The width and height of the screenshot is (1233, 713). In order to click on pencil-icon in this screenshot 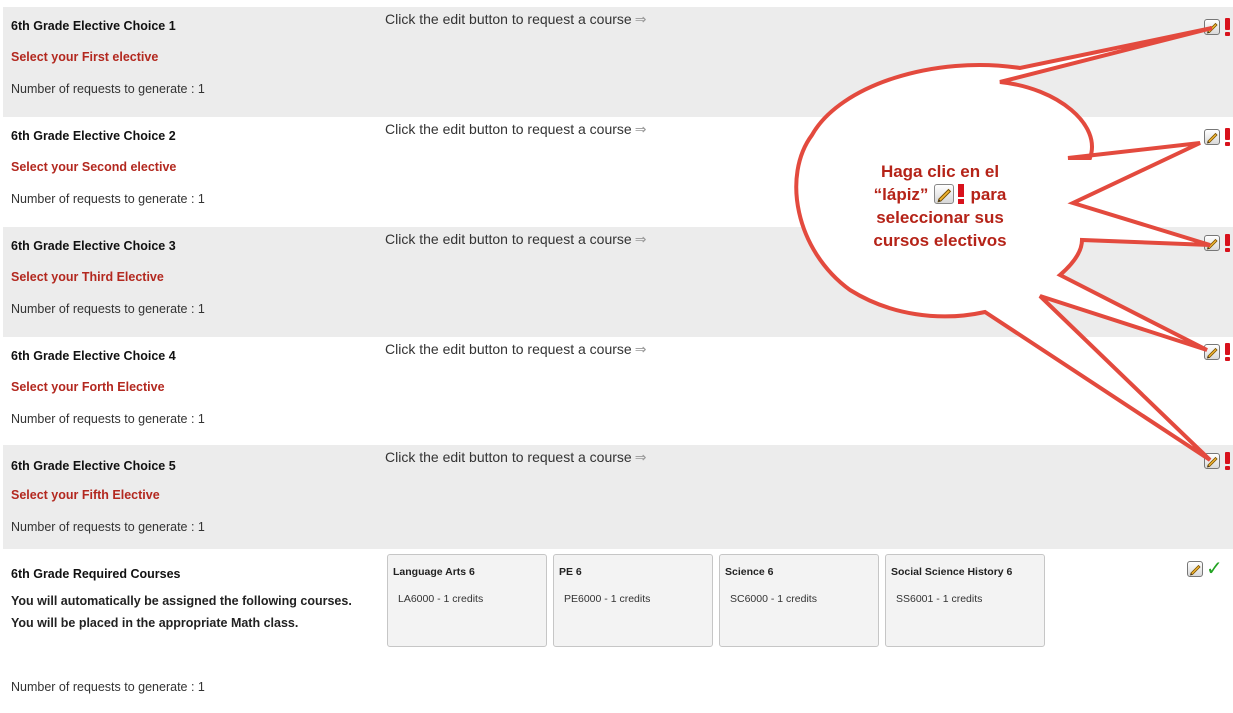, I will do `click(944, 194)`.